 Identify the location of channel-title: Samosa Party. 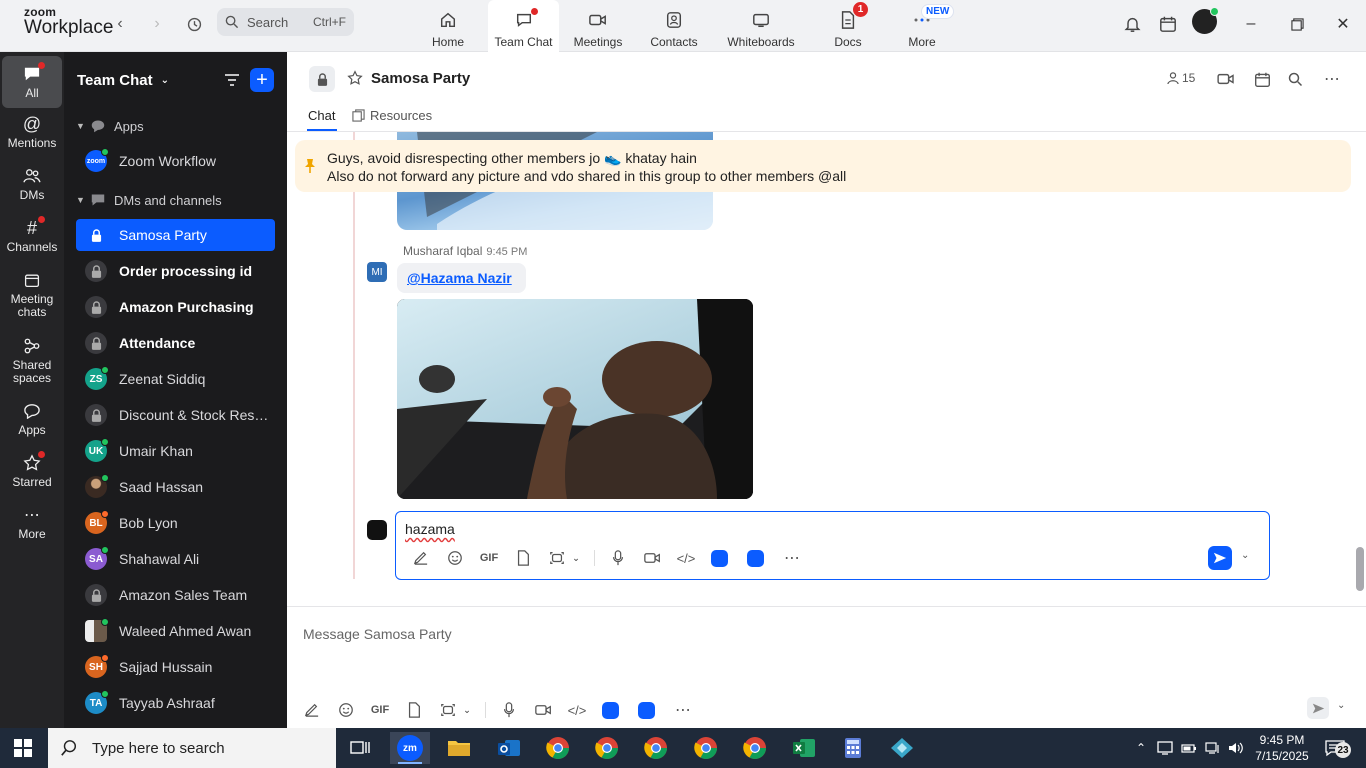
(420, 78).